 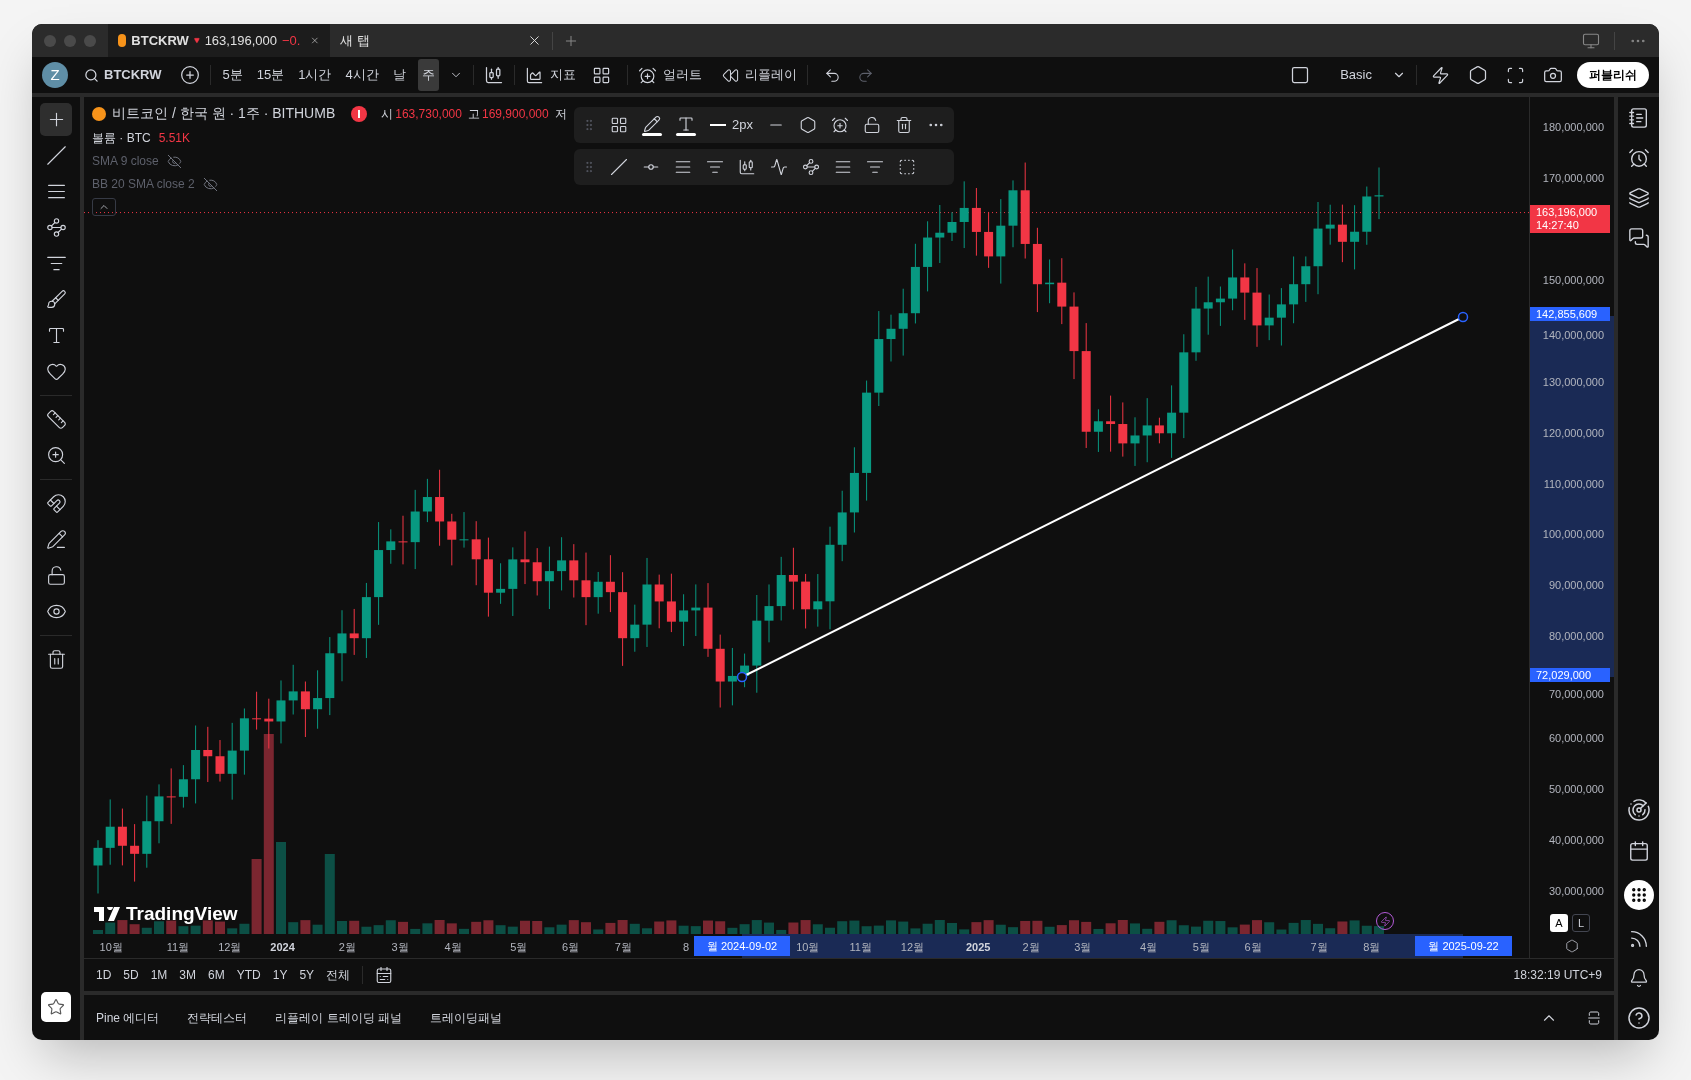 What do you see at coordinates (1638, 198) in the screenshot?
I see `layers-icon` at bounding box center [1638, 198].